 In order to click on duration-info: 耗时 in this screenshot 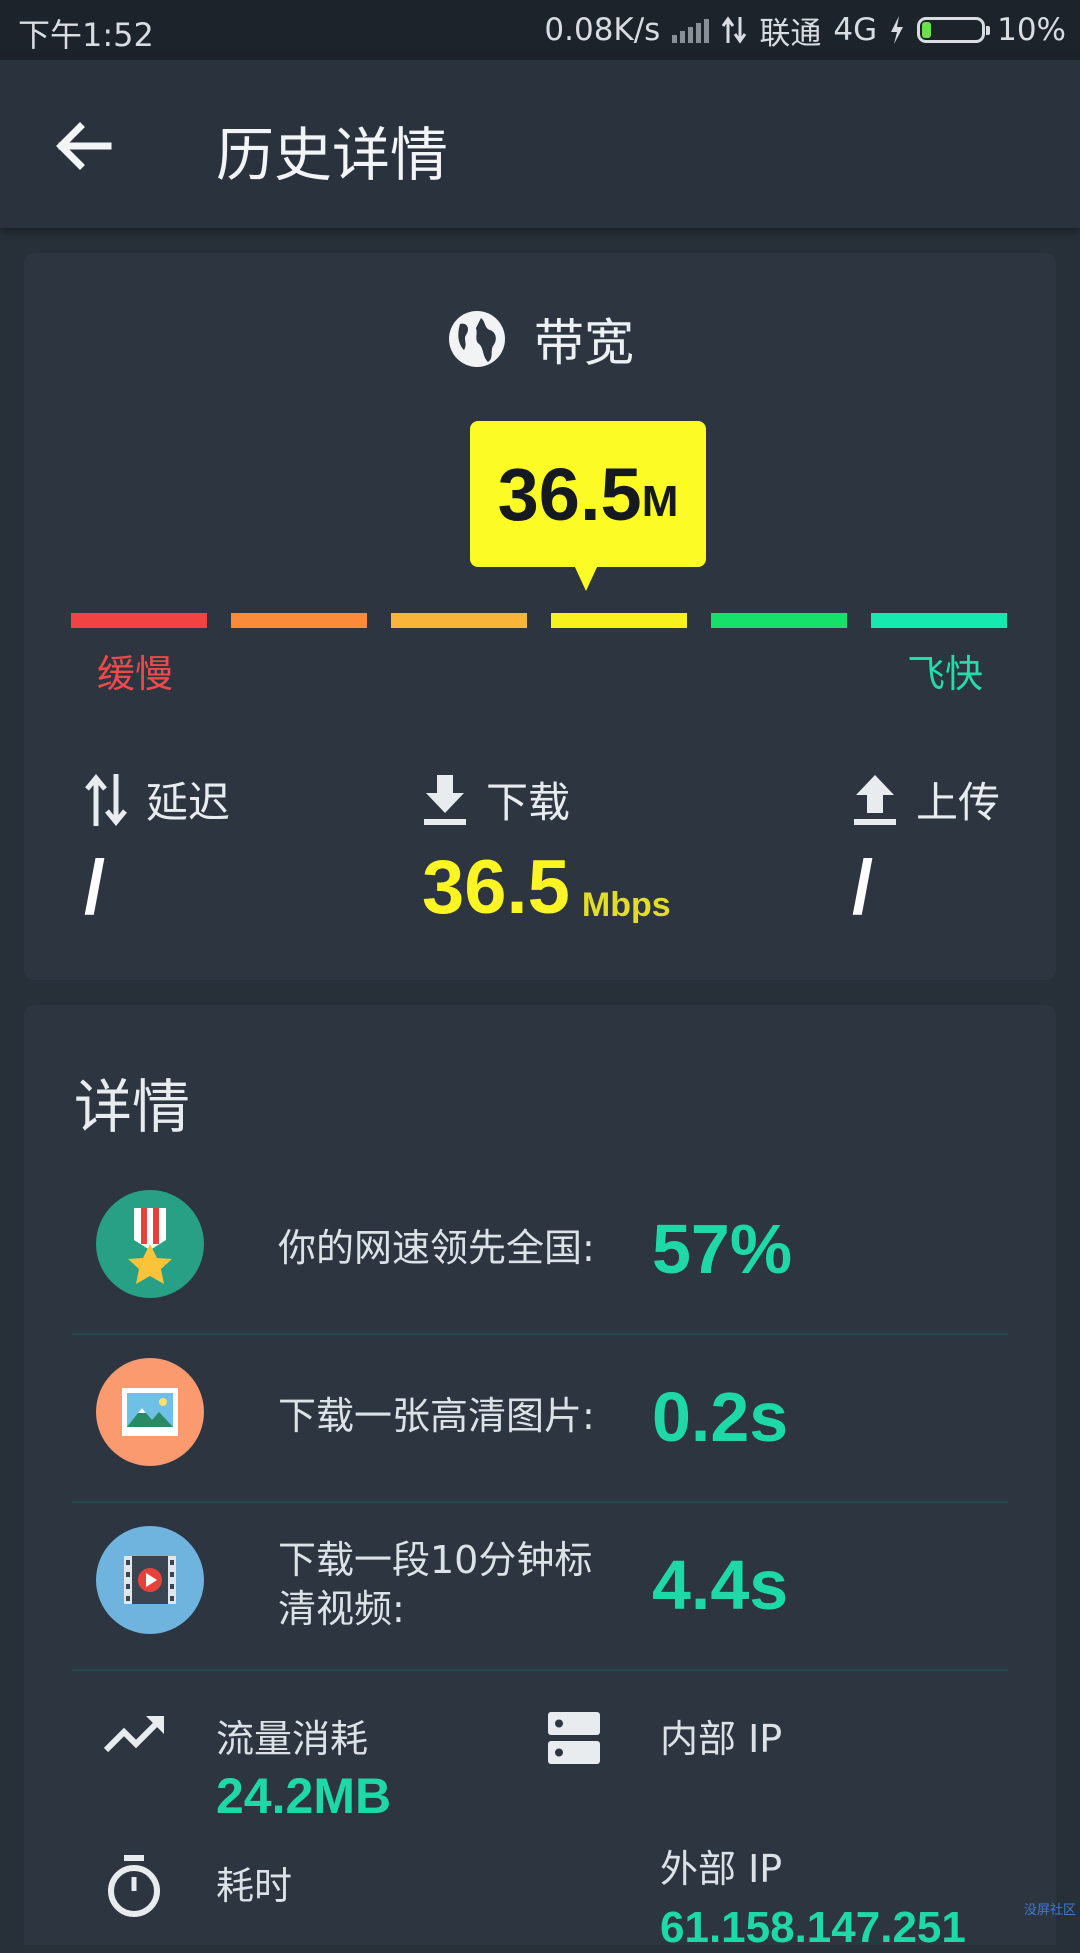, I will do `click(254, 1882)`.